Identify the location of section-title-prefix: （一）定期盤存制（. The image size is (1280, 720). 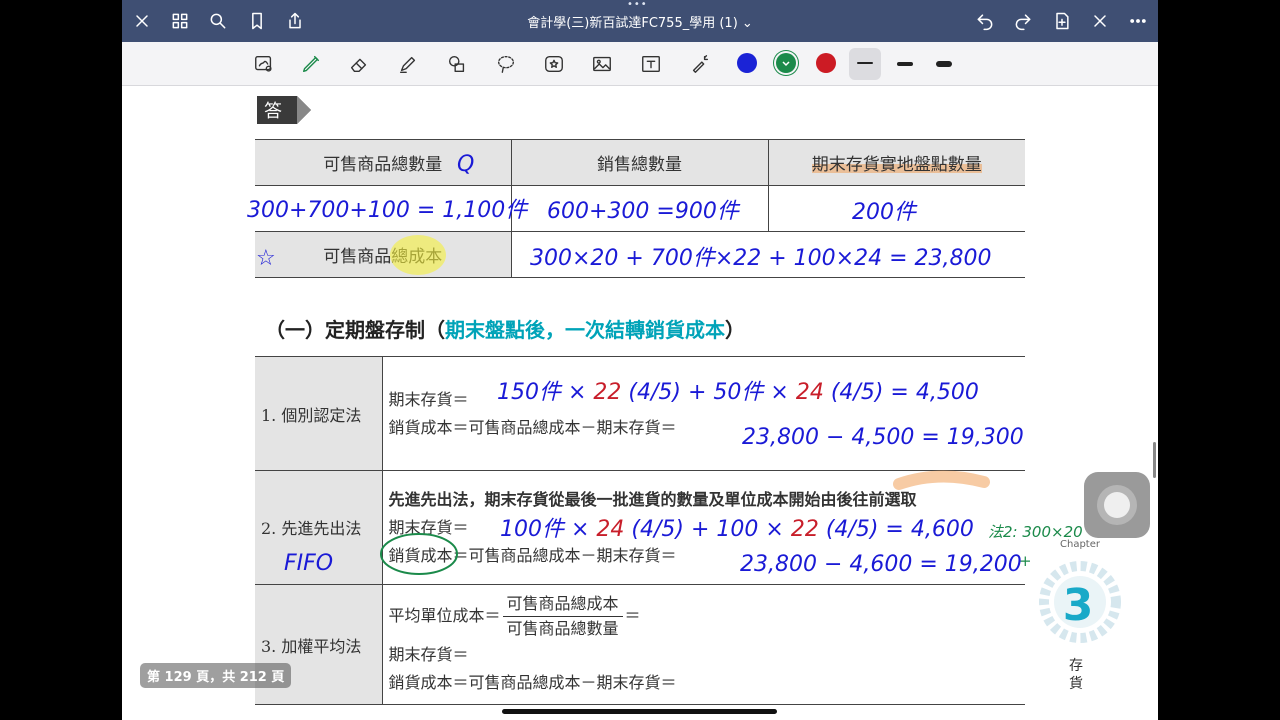
(355, 330).